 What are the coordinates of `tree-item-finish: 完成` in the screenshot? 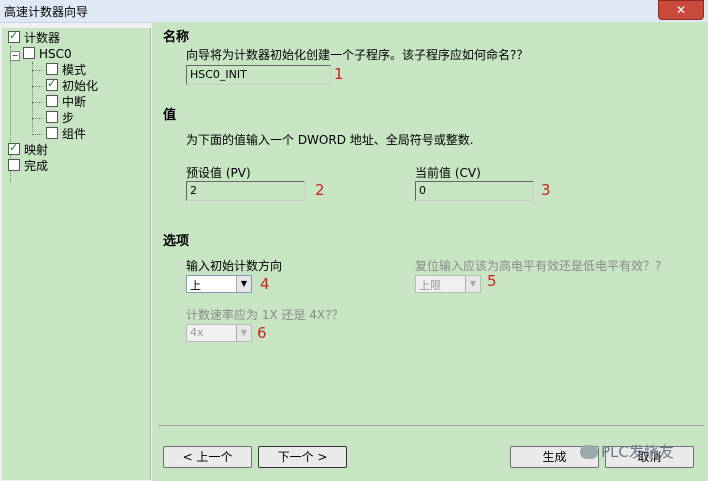 It's located at (28, 166).